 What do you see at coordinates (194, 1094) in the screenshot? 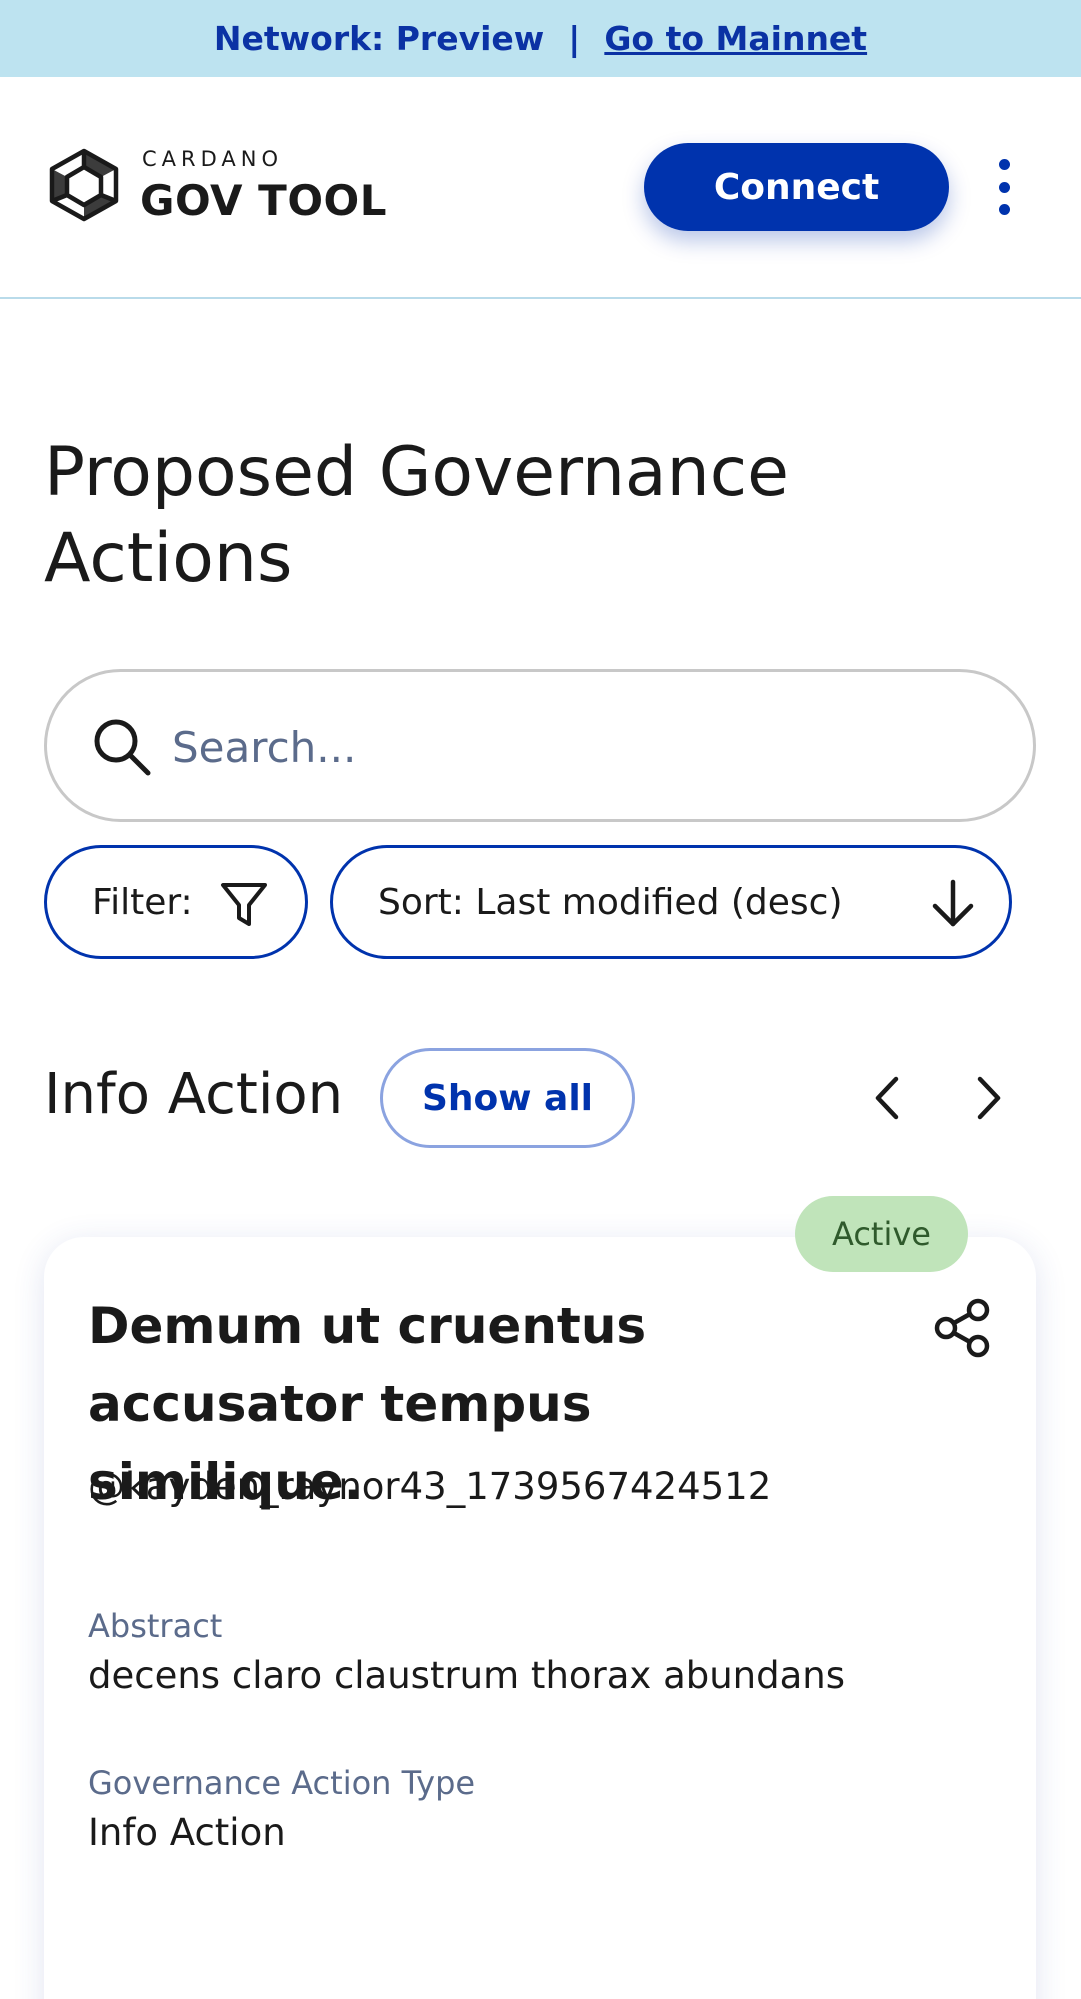
I see `section-title: Info Action` at bounding box center [194, 1094].